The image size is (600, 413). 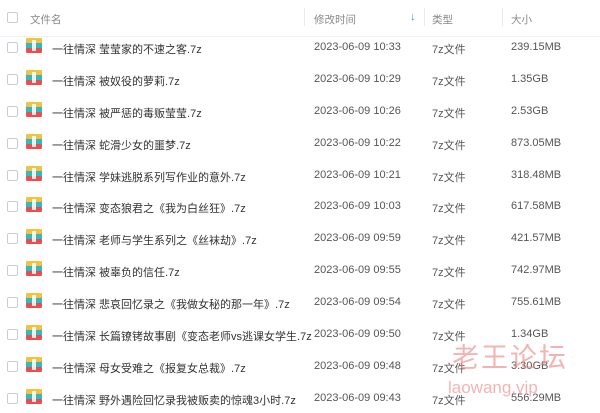 I want to click on column-name-header: 文件名, so click(x=46, y=19).